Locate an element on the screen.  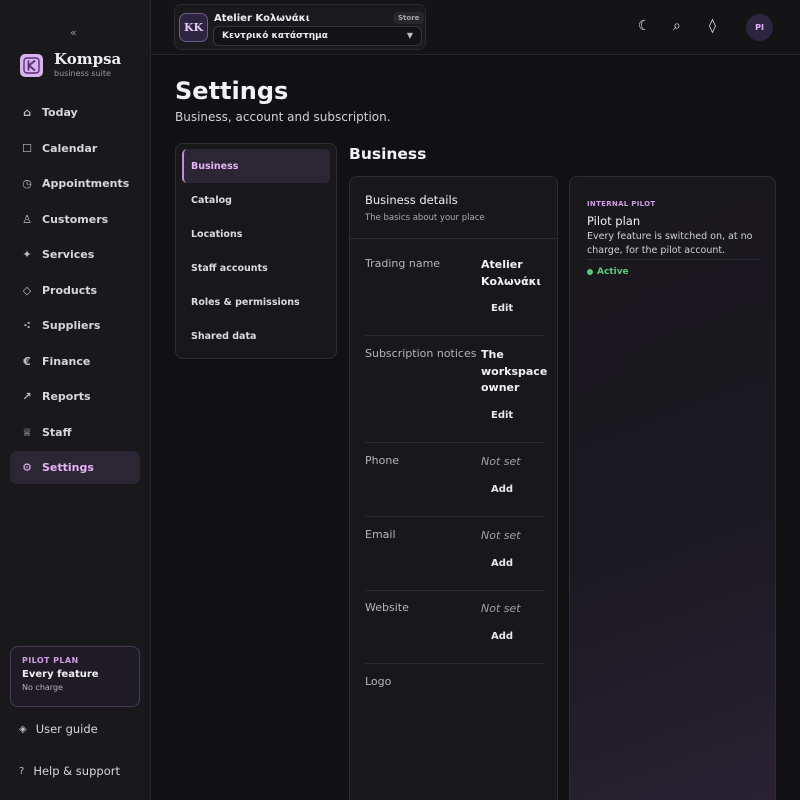
nav-label: Staff is located at coordinates (57, 432).